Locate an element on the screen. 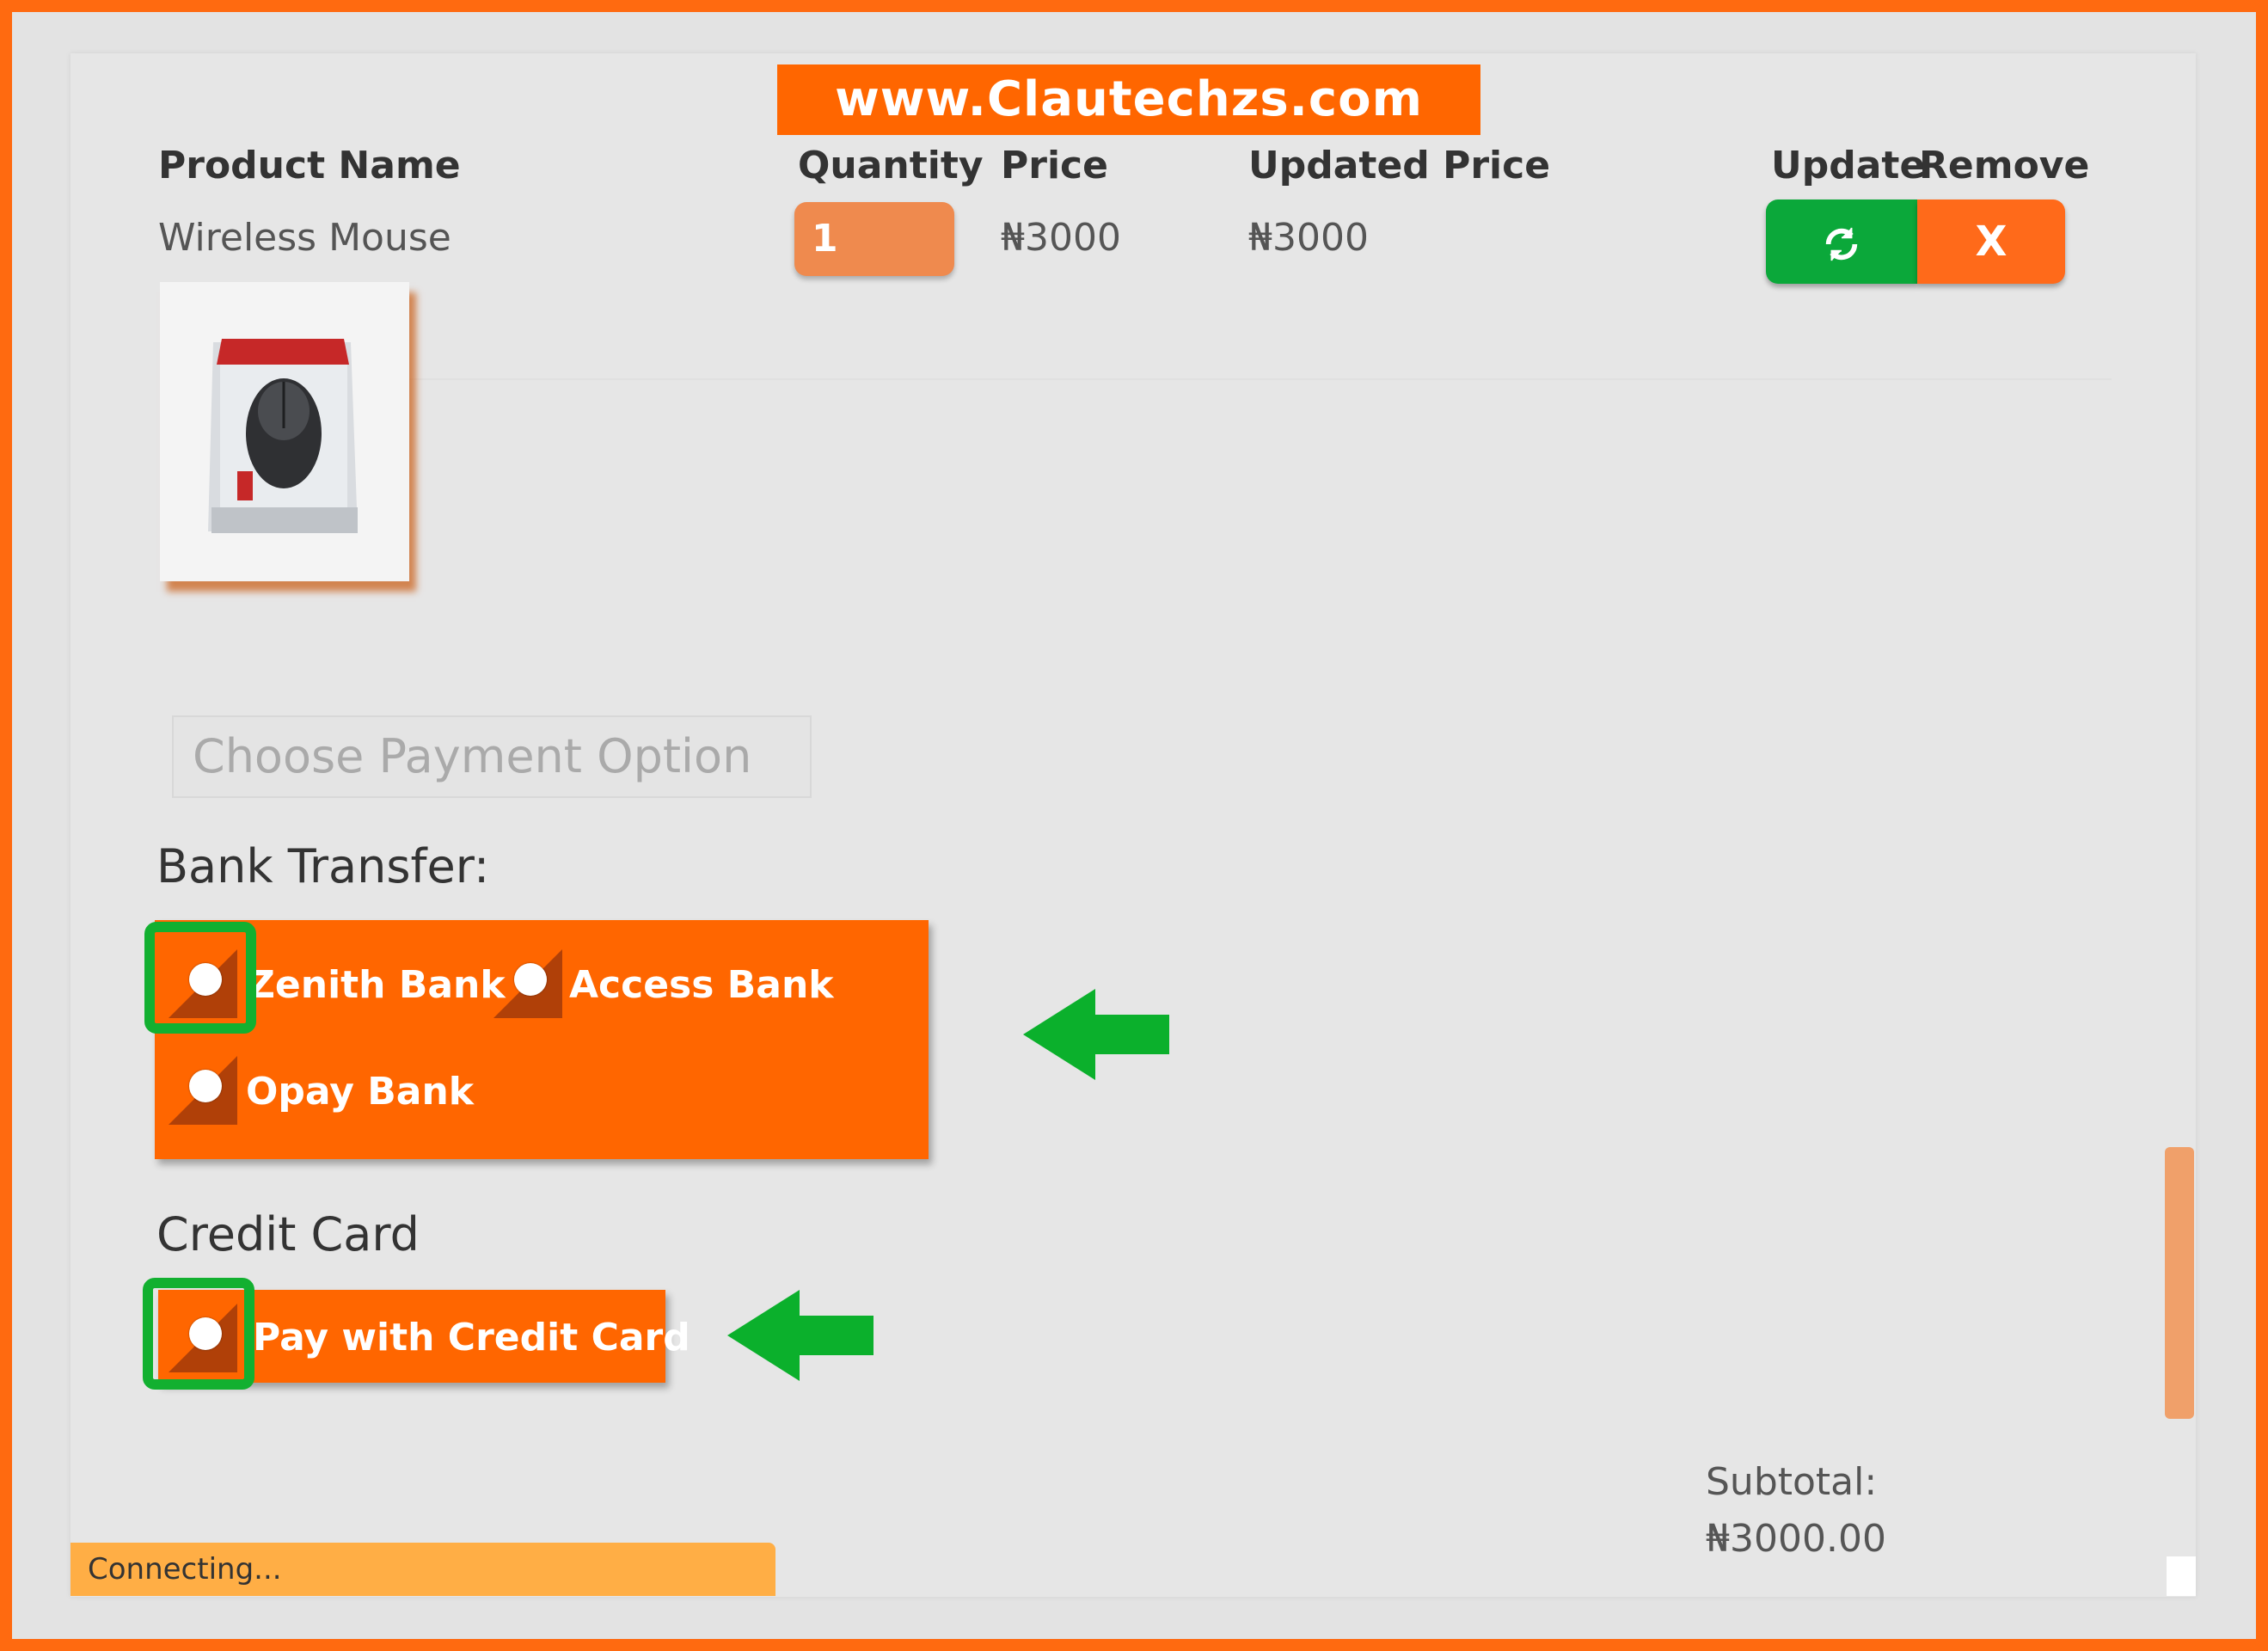 Image resolution: width=2268 pixels, height=1651 pixels. zenith-bank-label: Zenith Bank is located at coordinates (377, 985).